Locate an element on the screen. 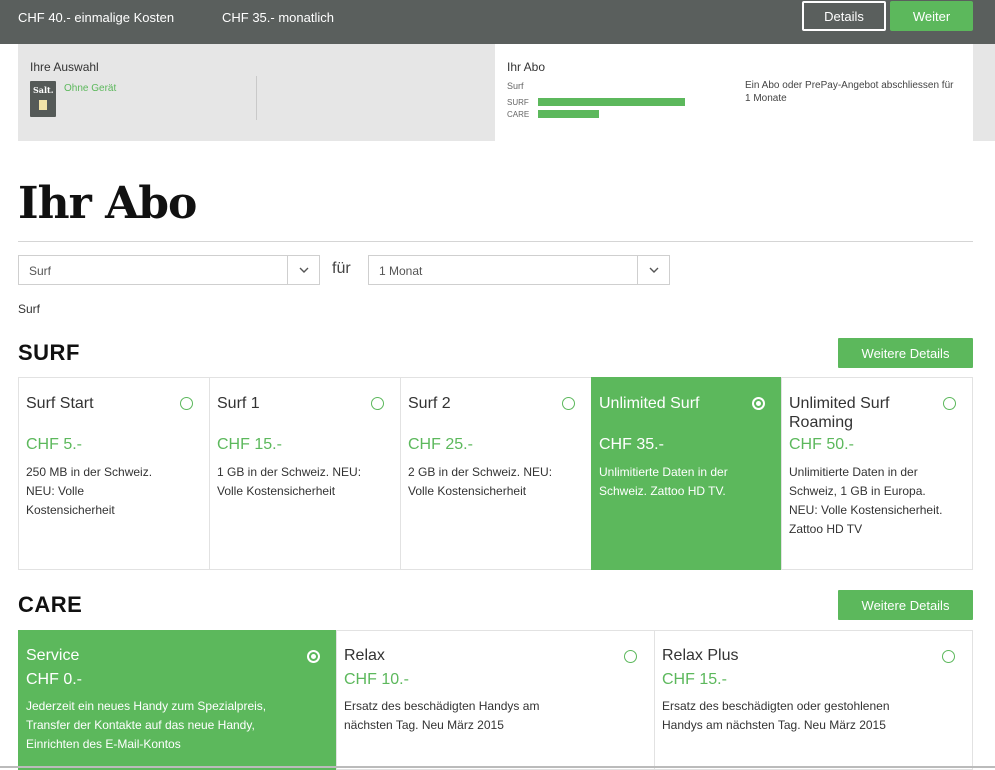  plan-price: CHF 25.- is located at coordinates (440, 444).